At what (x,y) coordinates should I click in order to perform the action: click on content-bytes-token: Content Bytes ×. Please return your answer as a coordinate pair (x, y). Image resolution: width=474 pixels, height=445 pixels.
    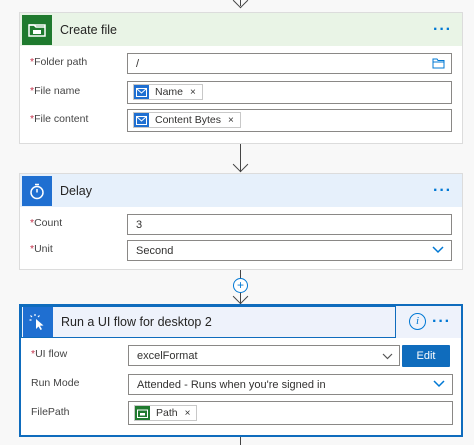
    Looking at the image, I should click on (187, 120).